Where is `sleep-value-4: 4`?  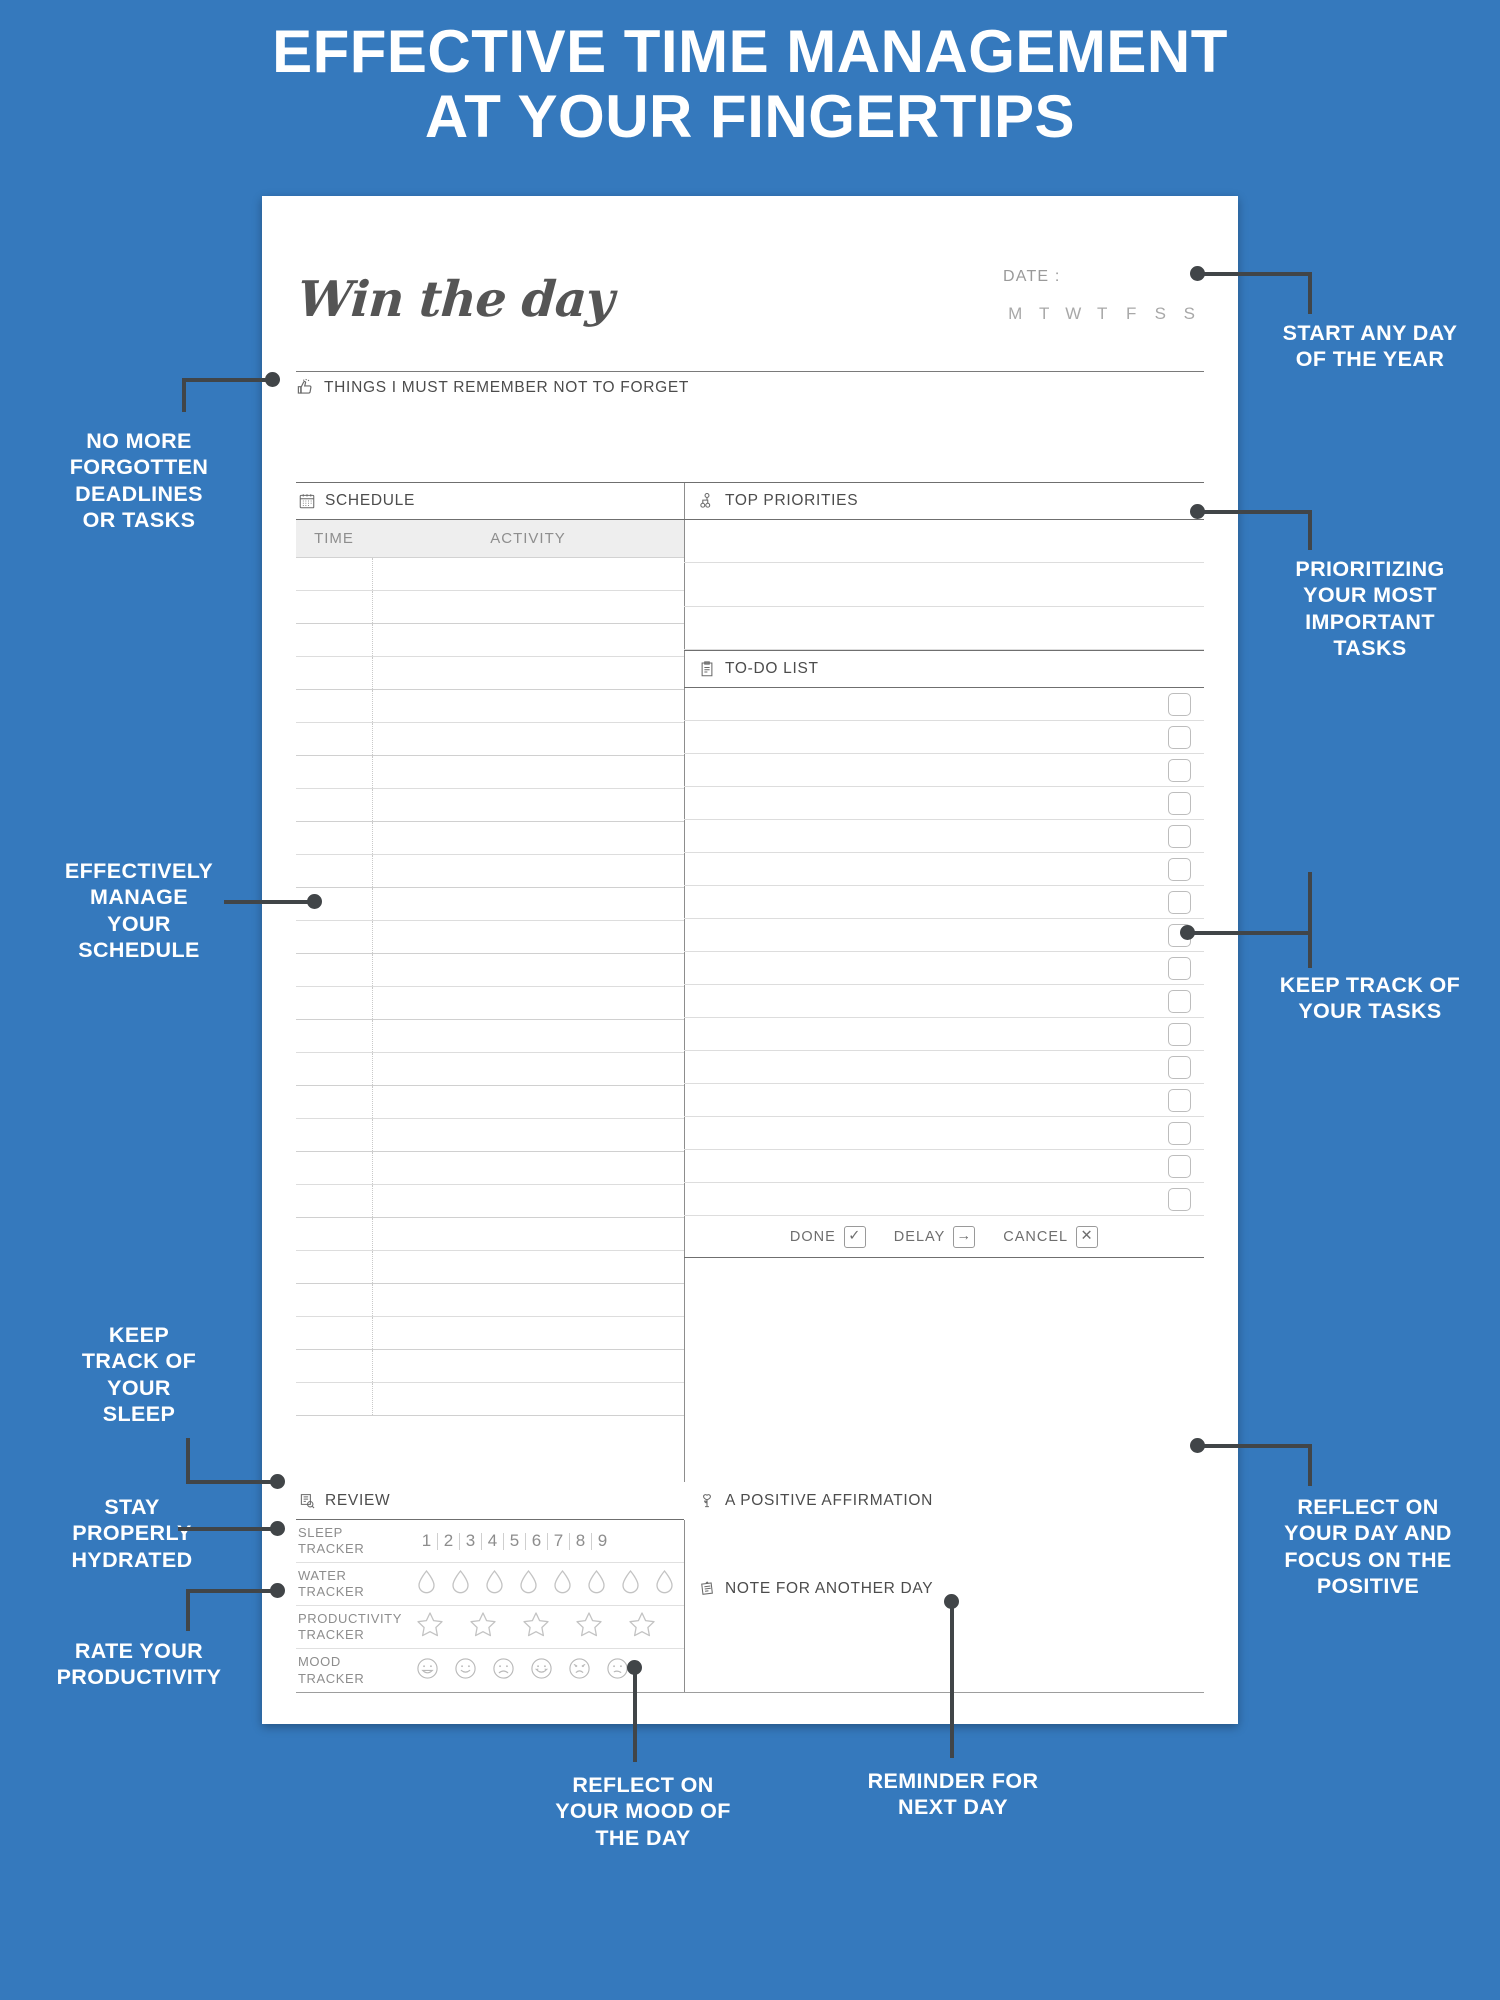 sleep-value-4: 4 is located at coordinates (492, 1541).